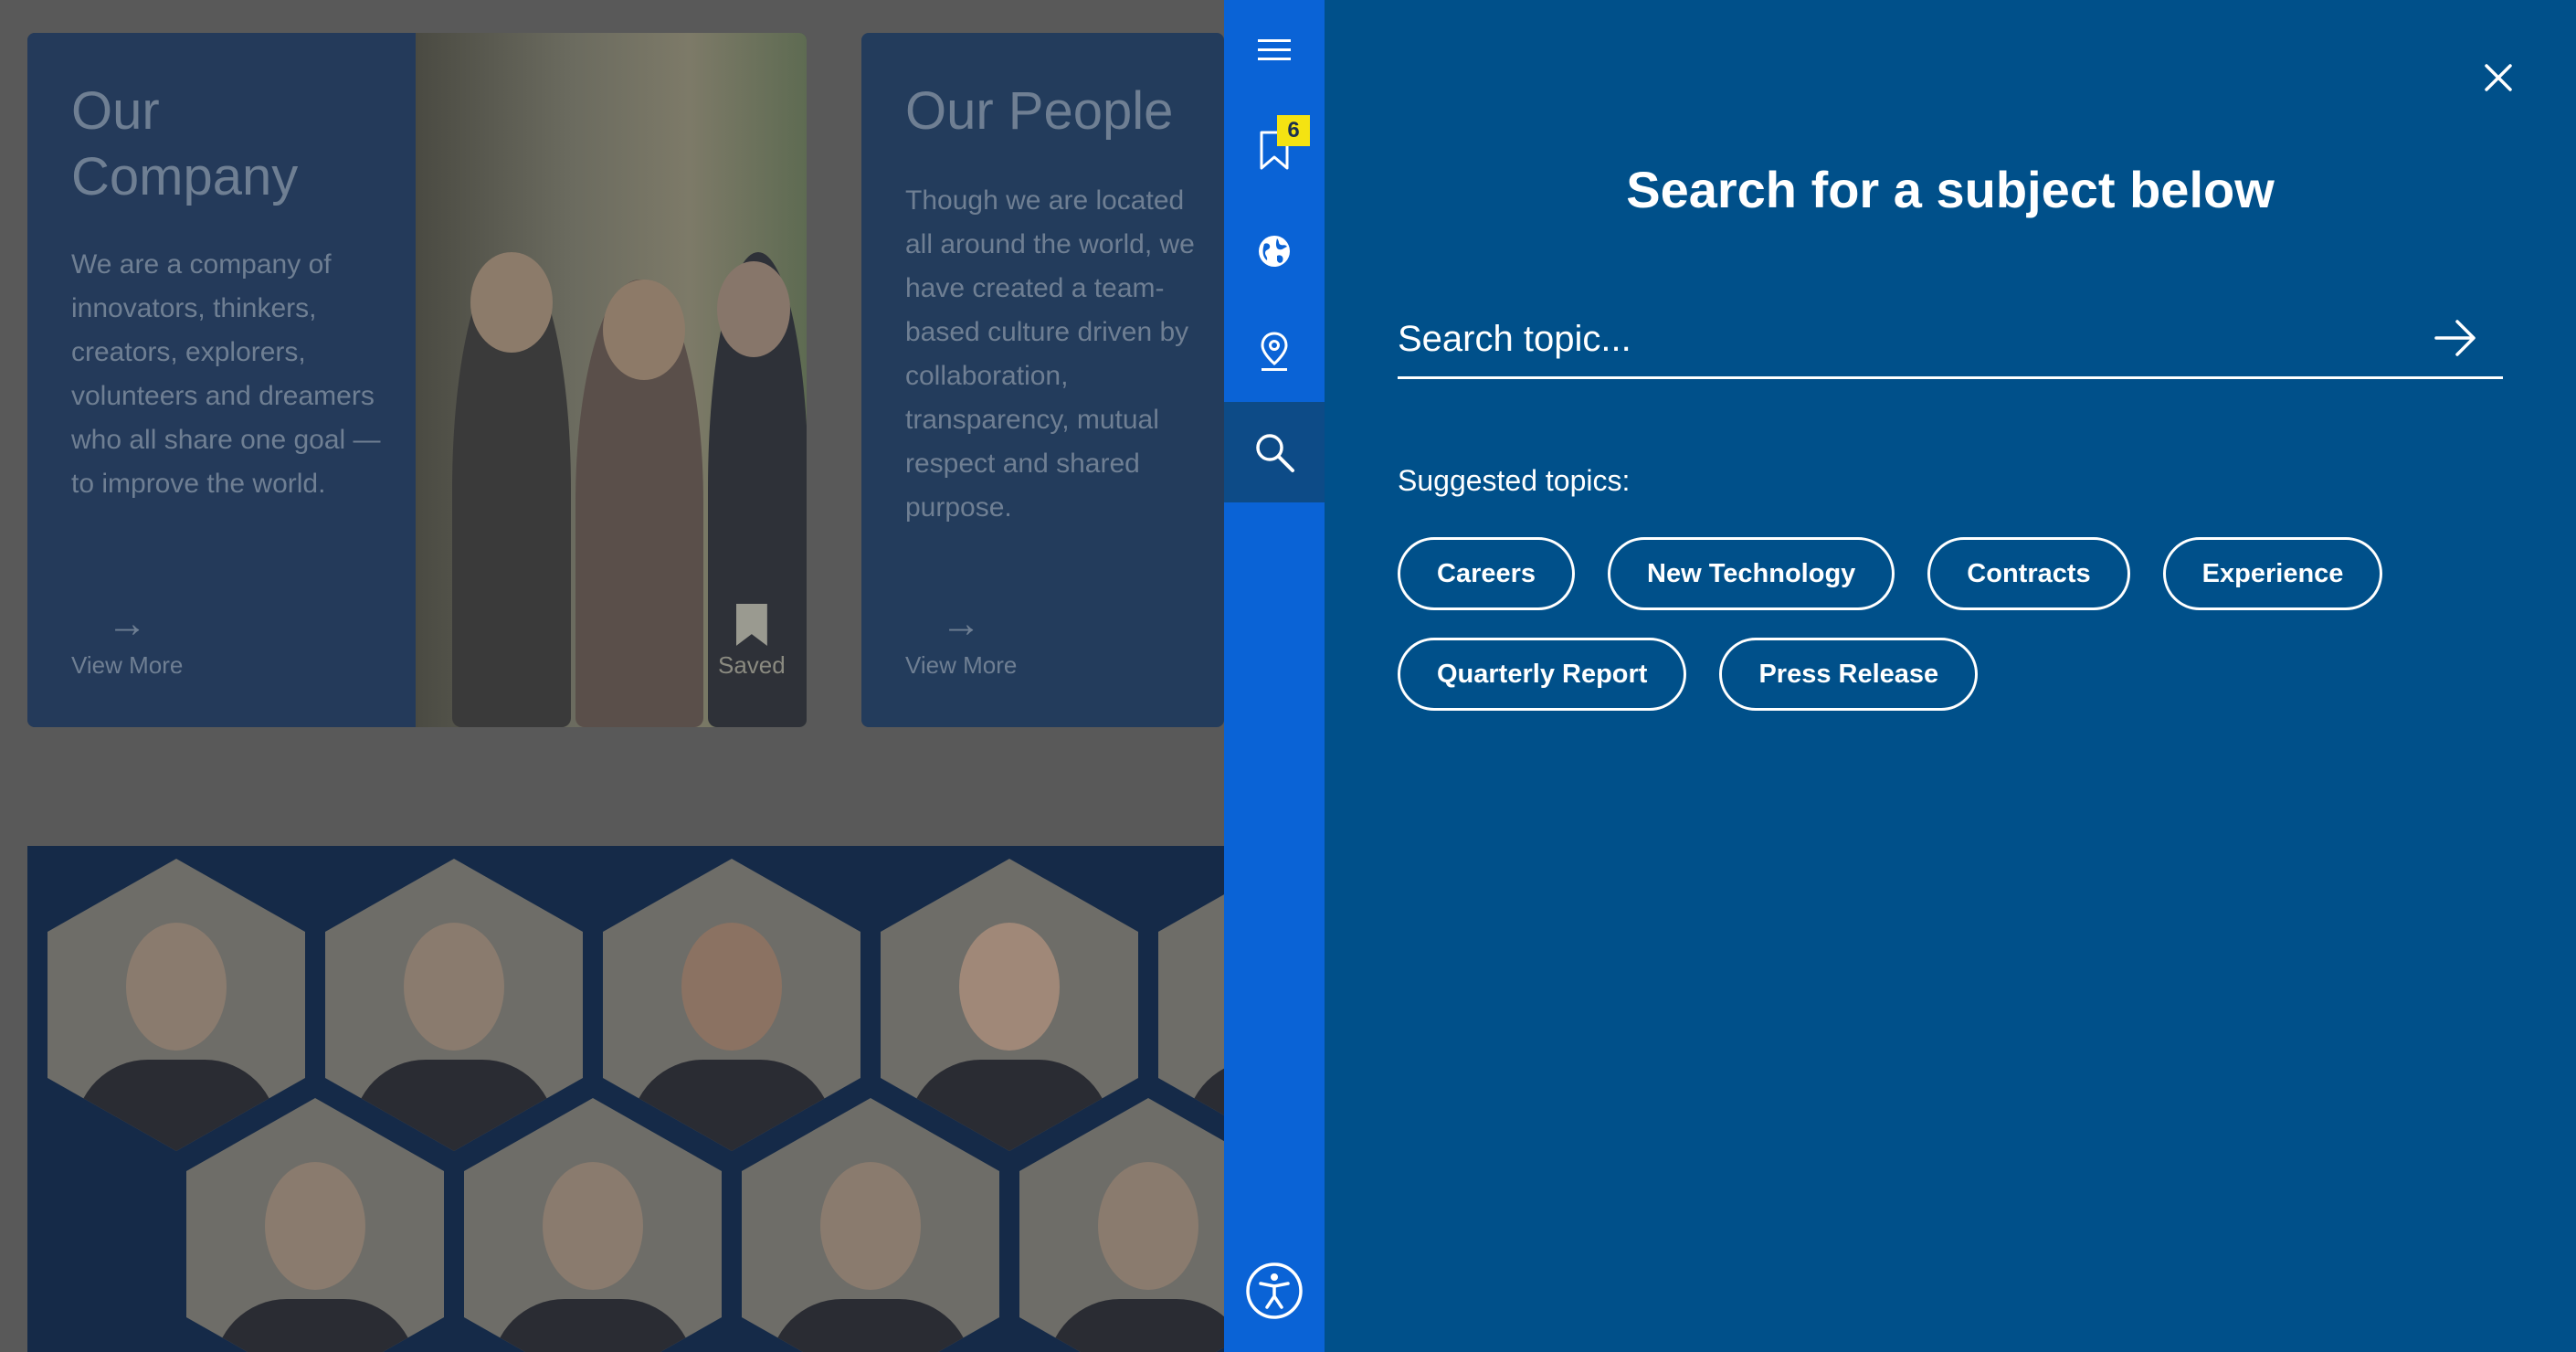 Image resolution: width=2576 pixels, height=1352 pixels. I want to click on topic-chip-careers: Careers, so click(1487, 573).